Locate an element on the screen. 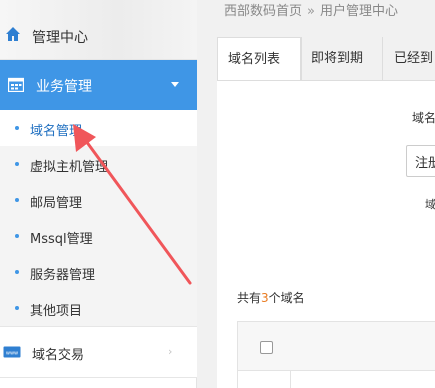 The image size is (435, 388). svg-text: www is located at coordinates (12, 354).